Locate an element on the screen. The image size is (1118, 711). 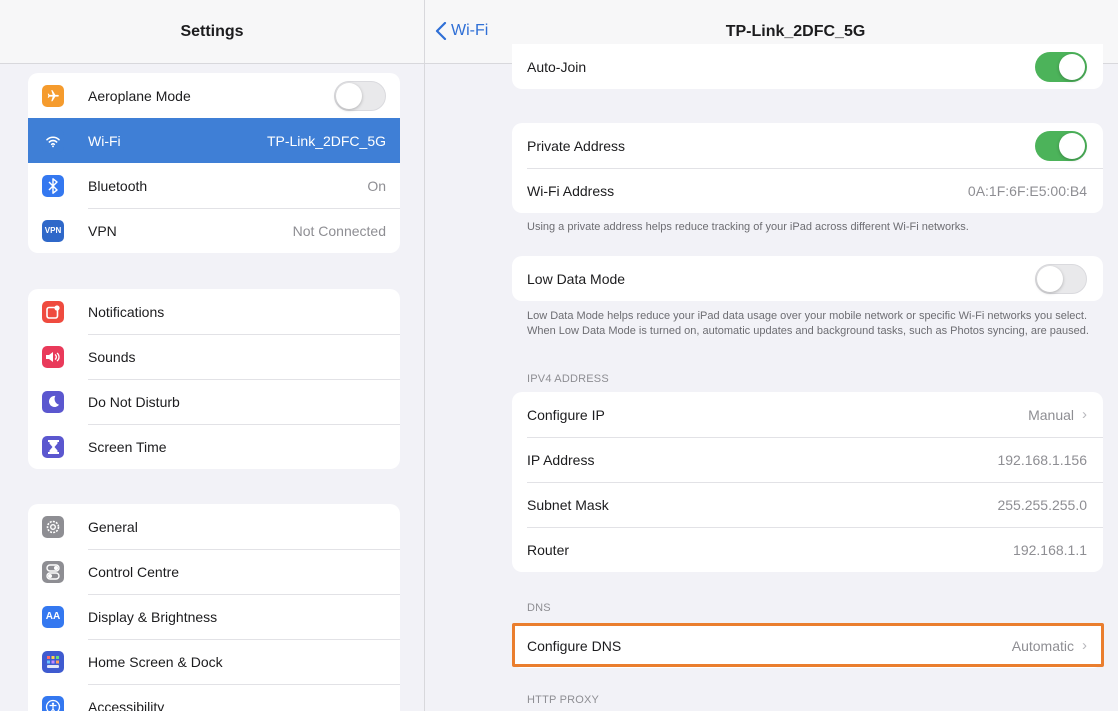
sidebar-item-label: Accessibility is located at coordinates (126, 704).